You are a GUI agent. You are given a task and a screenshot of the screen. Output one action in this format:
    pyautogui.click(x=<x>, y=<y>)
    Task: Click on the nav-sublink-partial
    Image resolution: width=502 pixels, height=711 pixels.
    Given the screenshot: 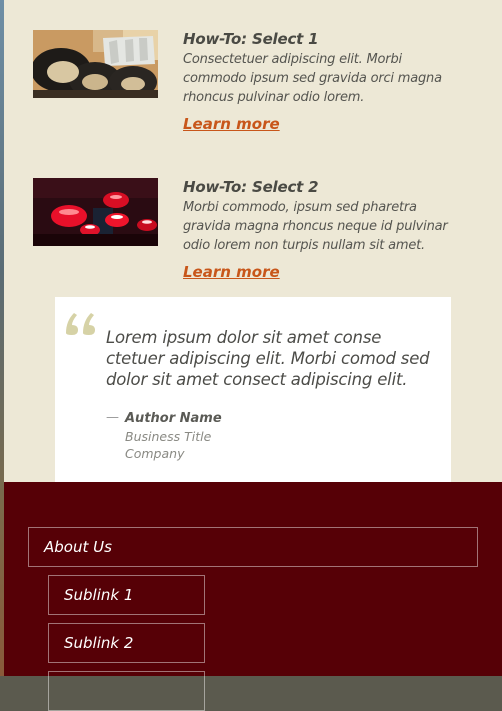 What is the action you would take?
    pyautogui.click(x=126, y=691)
    